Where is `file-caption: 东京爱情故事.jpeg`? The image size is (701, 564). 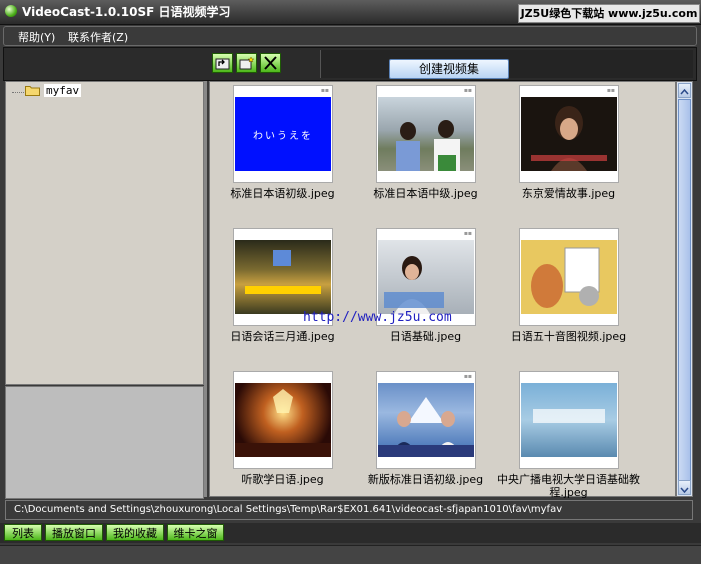 file-caption: 东京爱情故事.jpeg is located at coordinates (568, 193).